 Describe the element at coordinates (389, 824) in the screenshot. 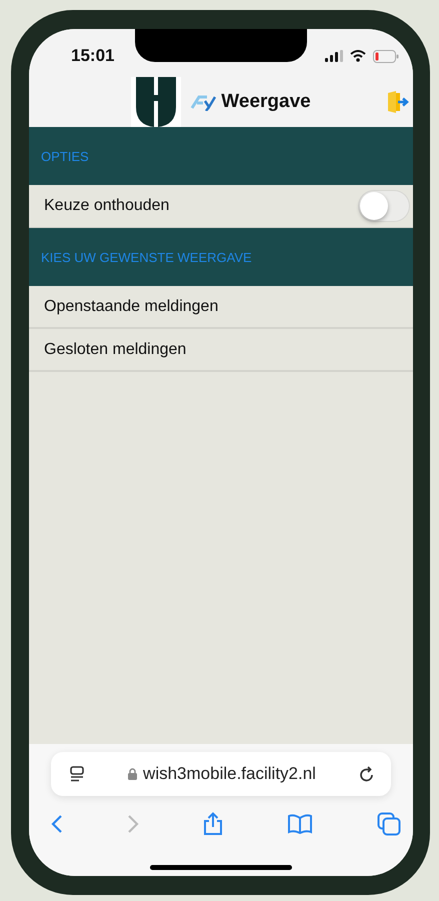

I see `tabs-icon` at that location.